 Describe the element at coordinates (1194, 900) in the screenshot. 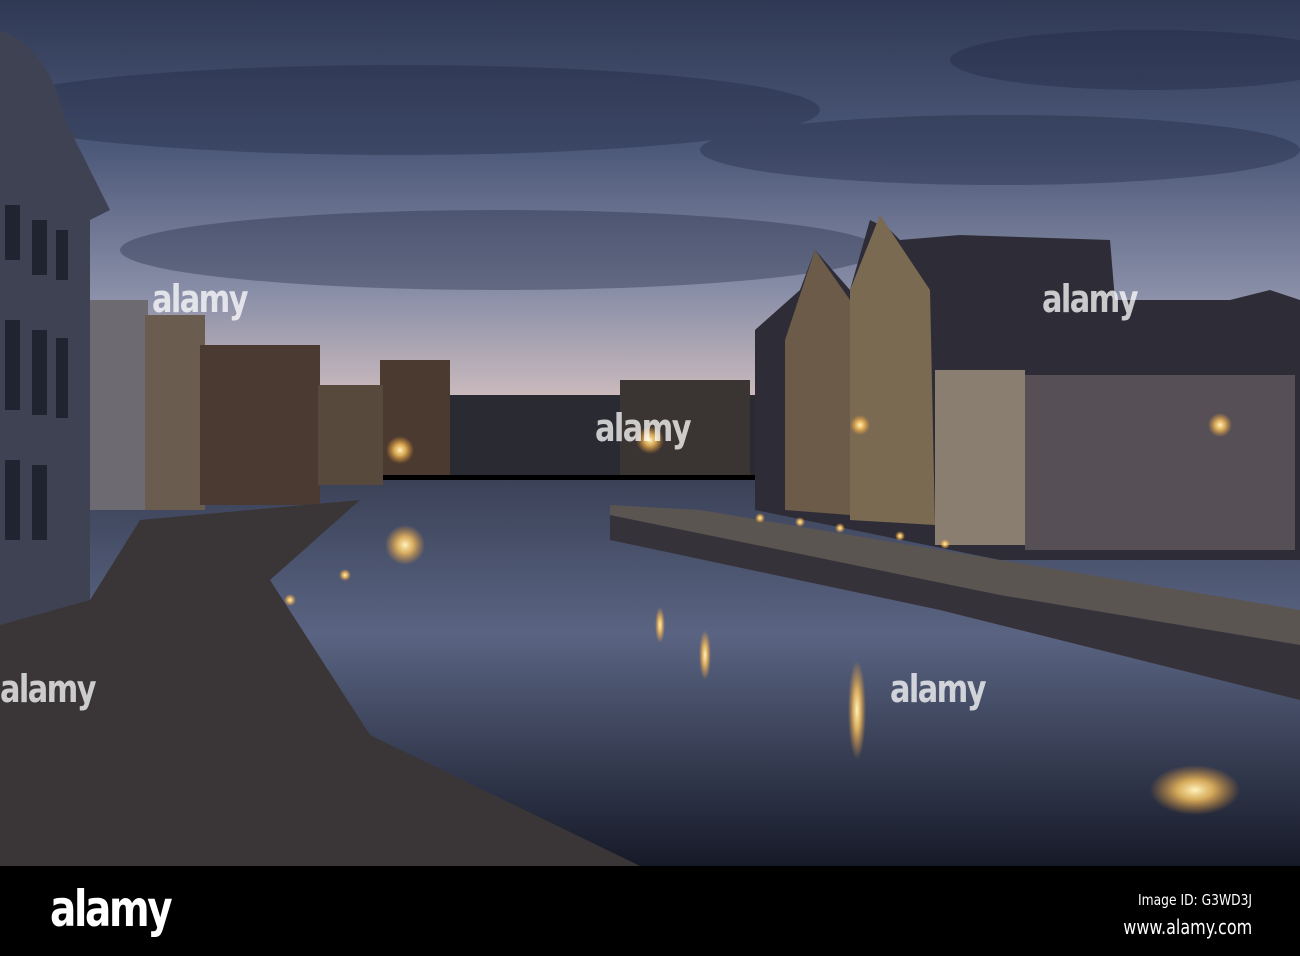

I see `image-id: Image ID: G3WD3J` at that location.